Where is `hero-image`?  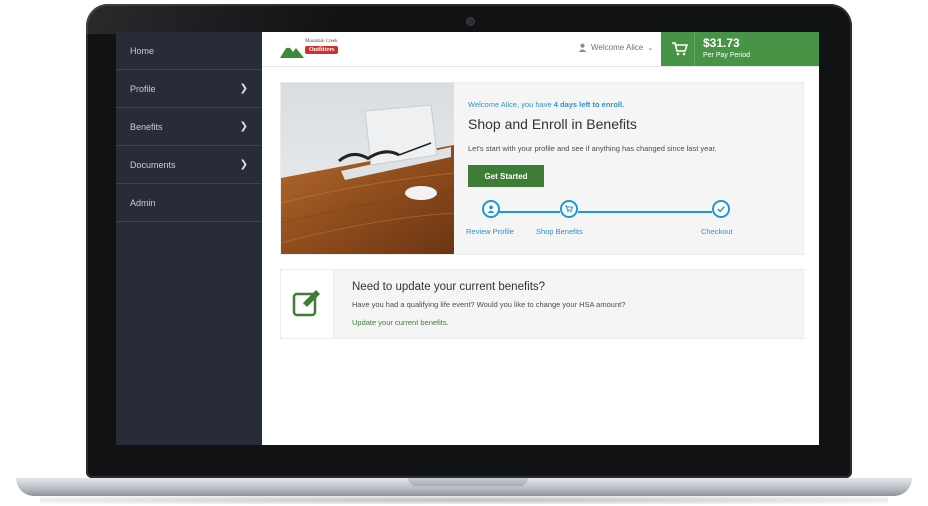
hero-image is located at coordinates (367, 168).